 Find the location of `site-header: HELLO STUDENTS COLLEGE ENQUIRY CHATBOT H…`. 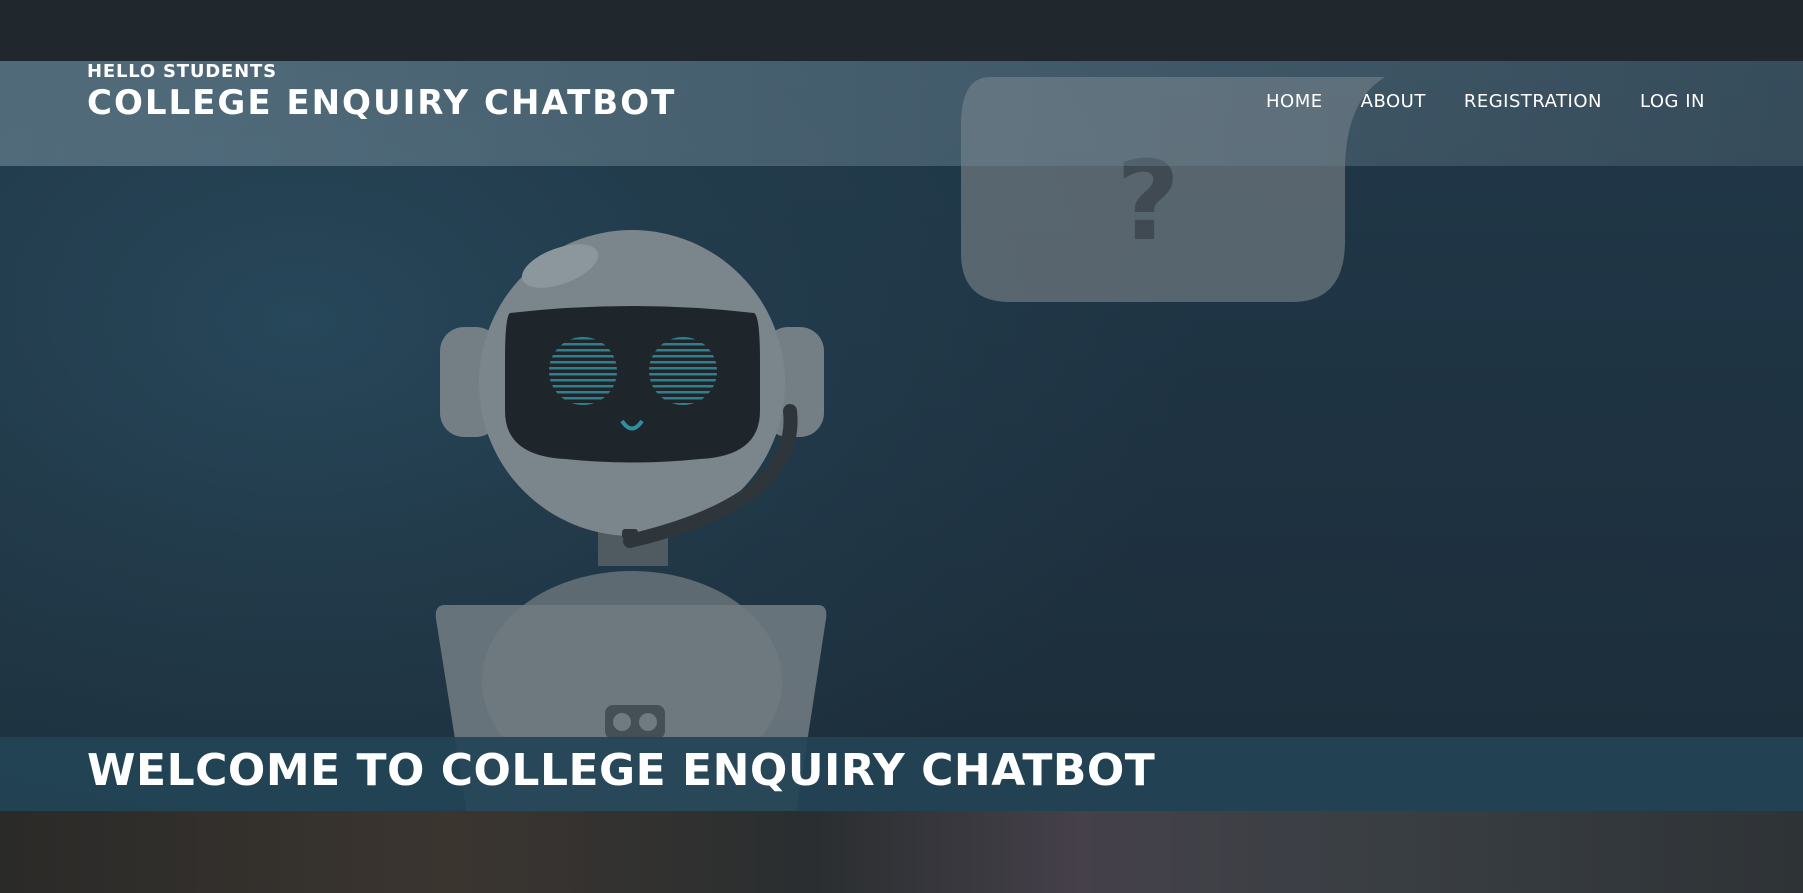

site-header: HELLO STUDENTS COLLEGE ENQUIRY CHATBOT H… is located at coordinates (901, 113).